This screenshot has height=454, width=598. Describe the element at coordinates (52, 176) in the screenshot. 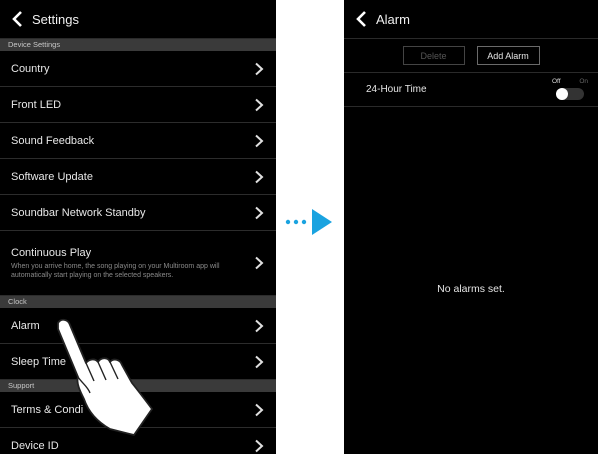

I see `settings-item-label: Software Update` at that location.